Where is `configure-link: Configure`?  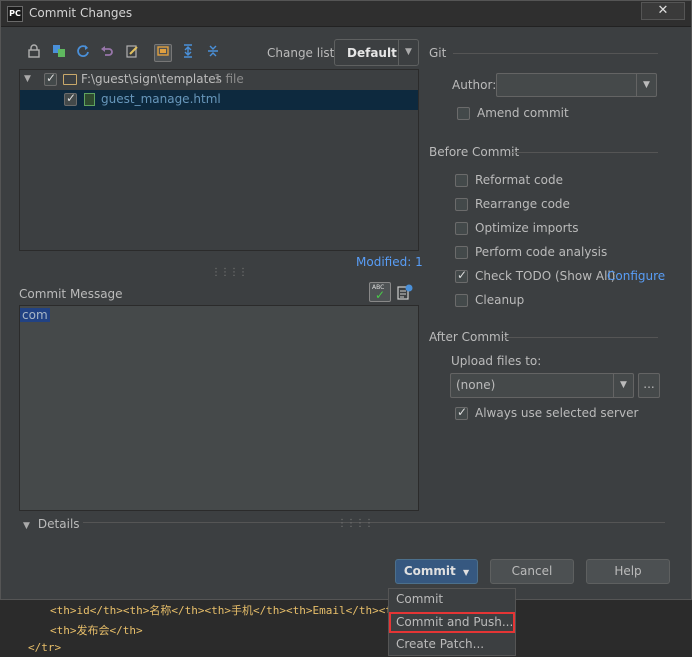 configure-link: Configure is located at coordinates (636, 276).